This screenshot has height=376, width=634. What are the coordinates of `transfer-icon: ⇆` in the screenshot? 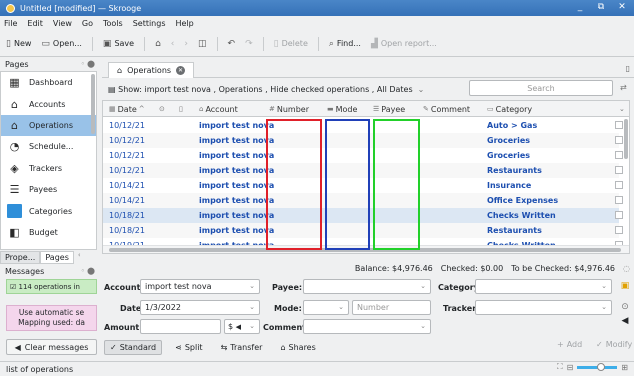 It's located at (224, 347).